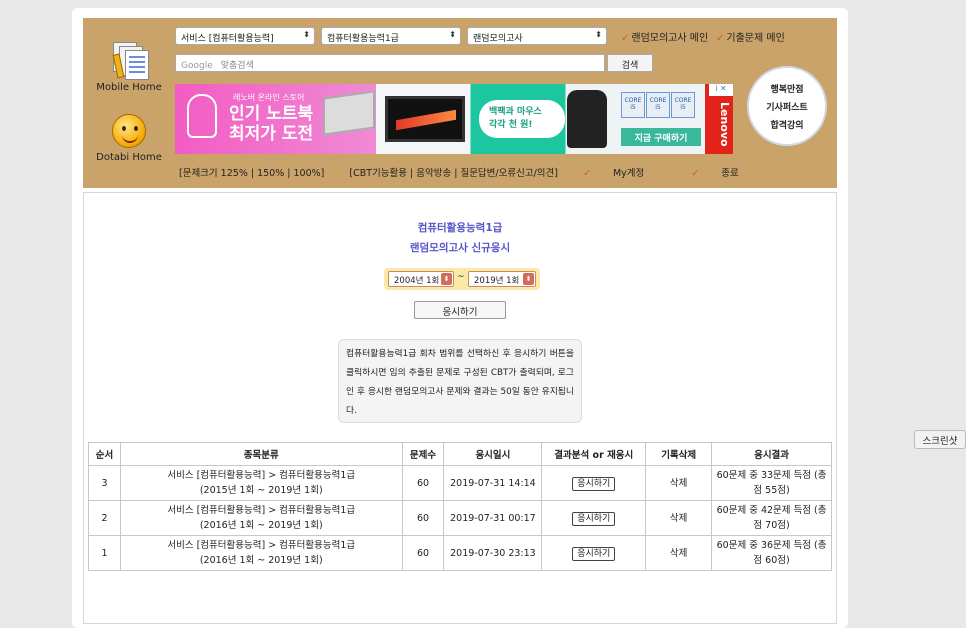 Image resolution: width=966 pixels, height=628 pixels. What do you see at coordinates (537, 36) in the screenshot?
I see `mode-select: 랜덤모의고사 ⬍` at bounding box center [537, 36].